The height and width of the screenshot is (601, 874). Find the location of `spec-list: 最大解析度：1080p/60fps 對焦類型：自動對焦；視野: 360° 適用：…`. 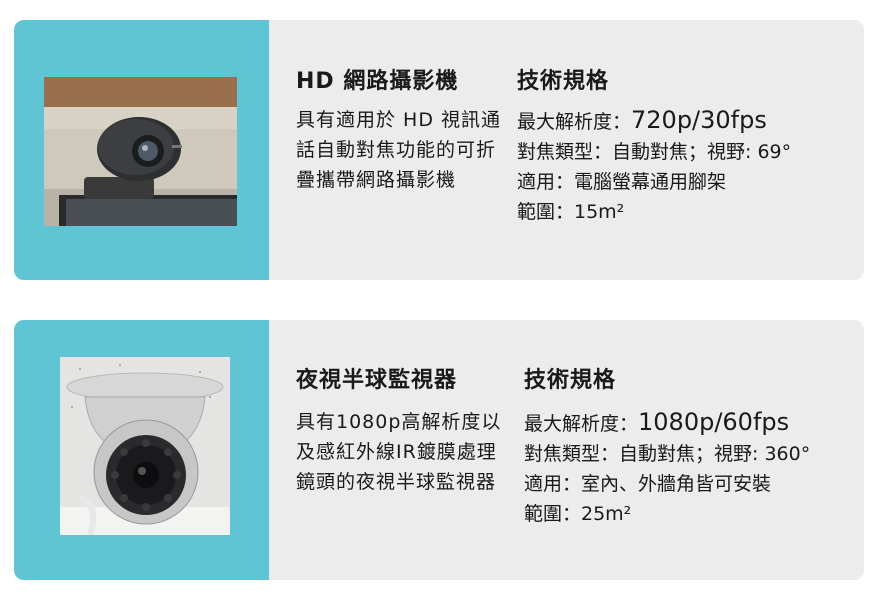

spec-list: 最大解析度：1080p/60fps 對焦類型：自動對焦；視野: 360° 適用：… is located at coordinates (667, 468).